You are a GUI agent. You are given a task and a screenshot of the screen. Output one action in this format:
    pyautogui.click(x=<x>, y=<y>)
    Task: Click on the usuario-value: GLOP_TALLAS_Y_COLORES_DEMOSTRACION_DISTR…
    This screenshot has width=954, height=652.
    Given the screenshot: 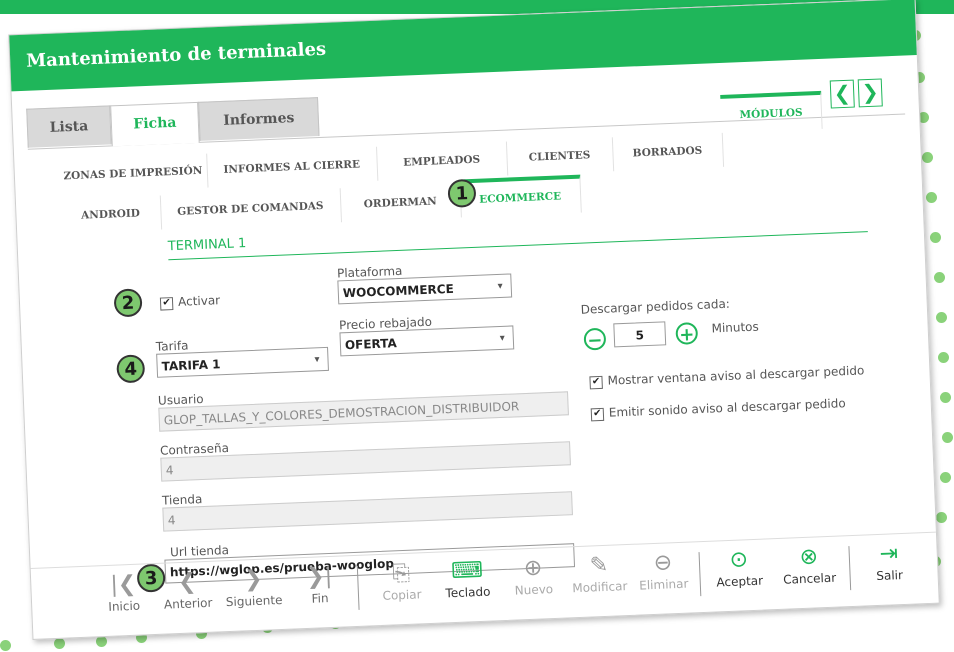 What is the action you would take?
    pyautogui.click(x=341, y=413)
    